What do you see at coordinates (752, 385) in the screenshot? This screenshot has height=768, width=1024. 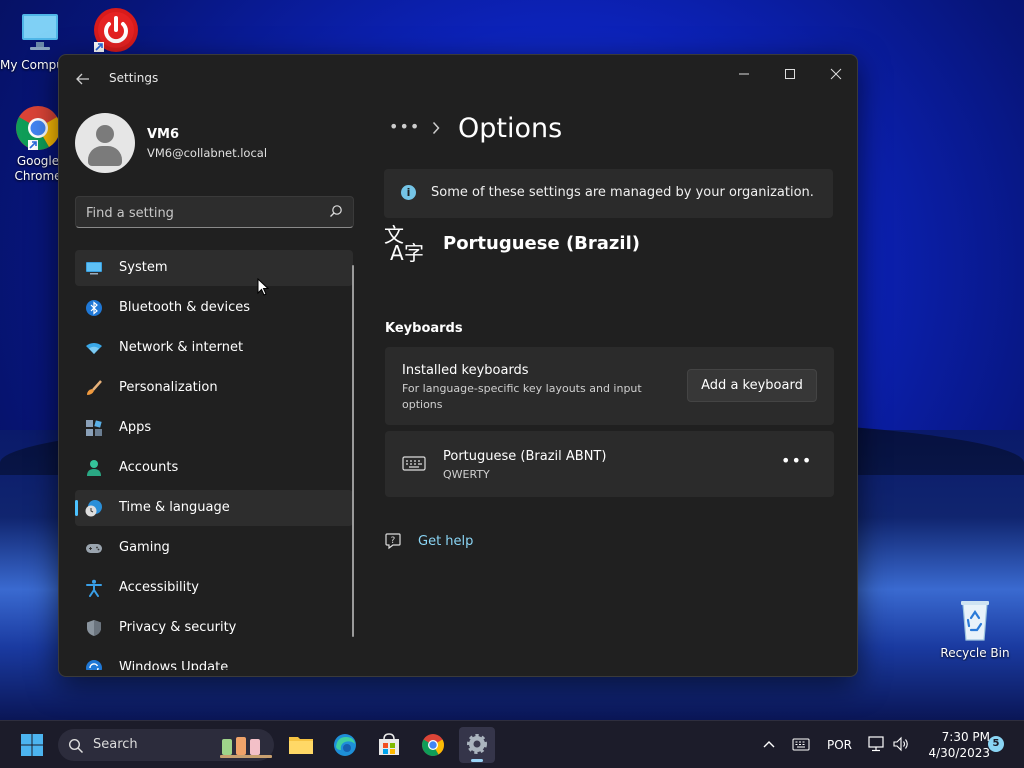 I see `add-keyboard-button: Add a keyboard` at bounding box center [752, 385].